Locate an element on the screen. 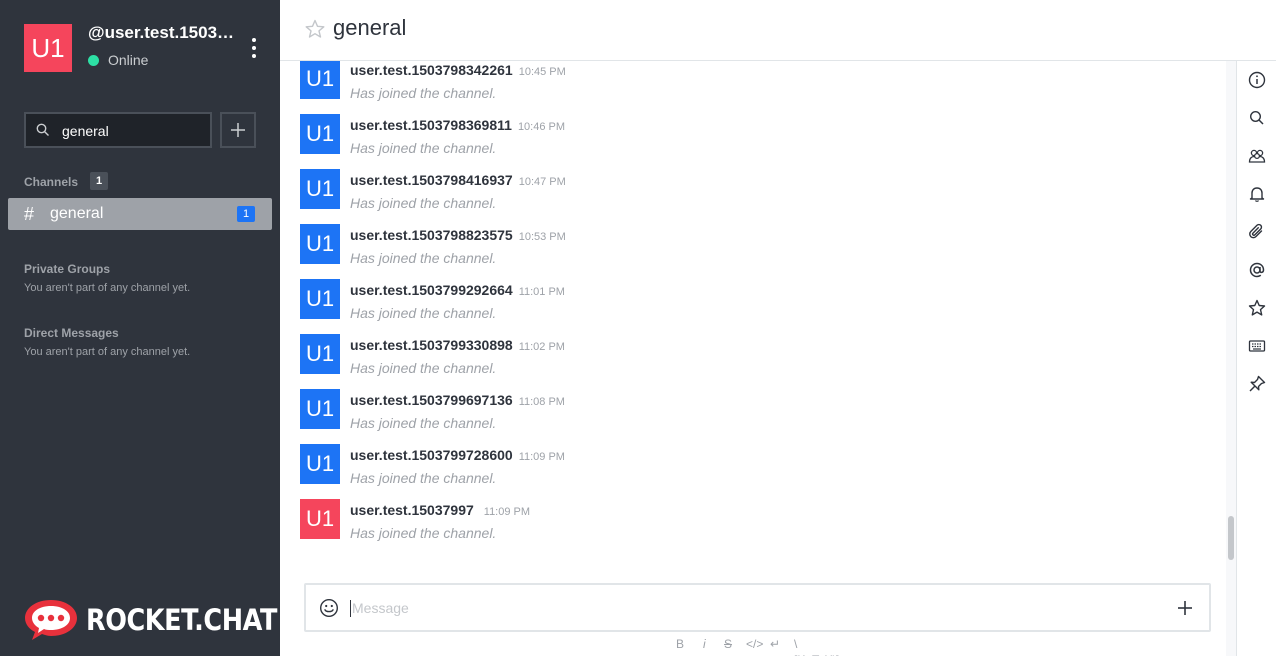 The image size is (1276, 656). sidebar-item-label: general is located at coordinates (77, 213).